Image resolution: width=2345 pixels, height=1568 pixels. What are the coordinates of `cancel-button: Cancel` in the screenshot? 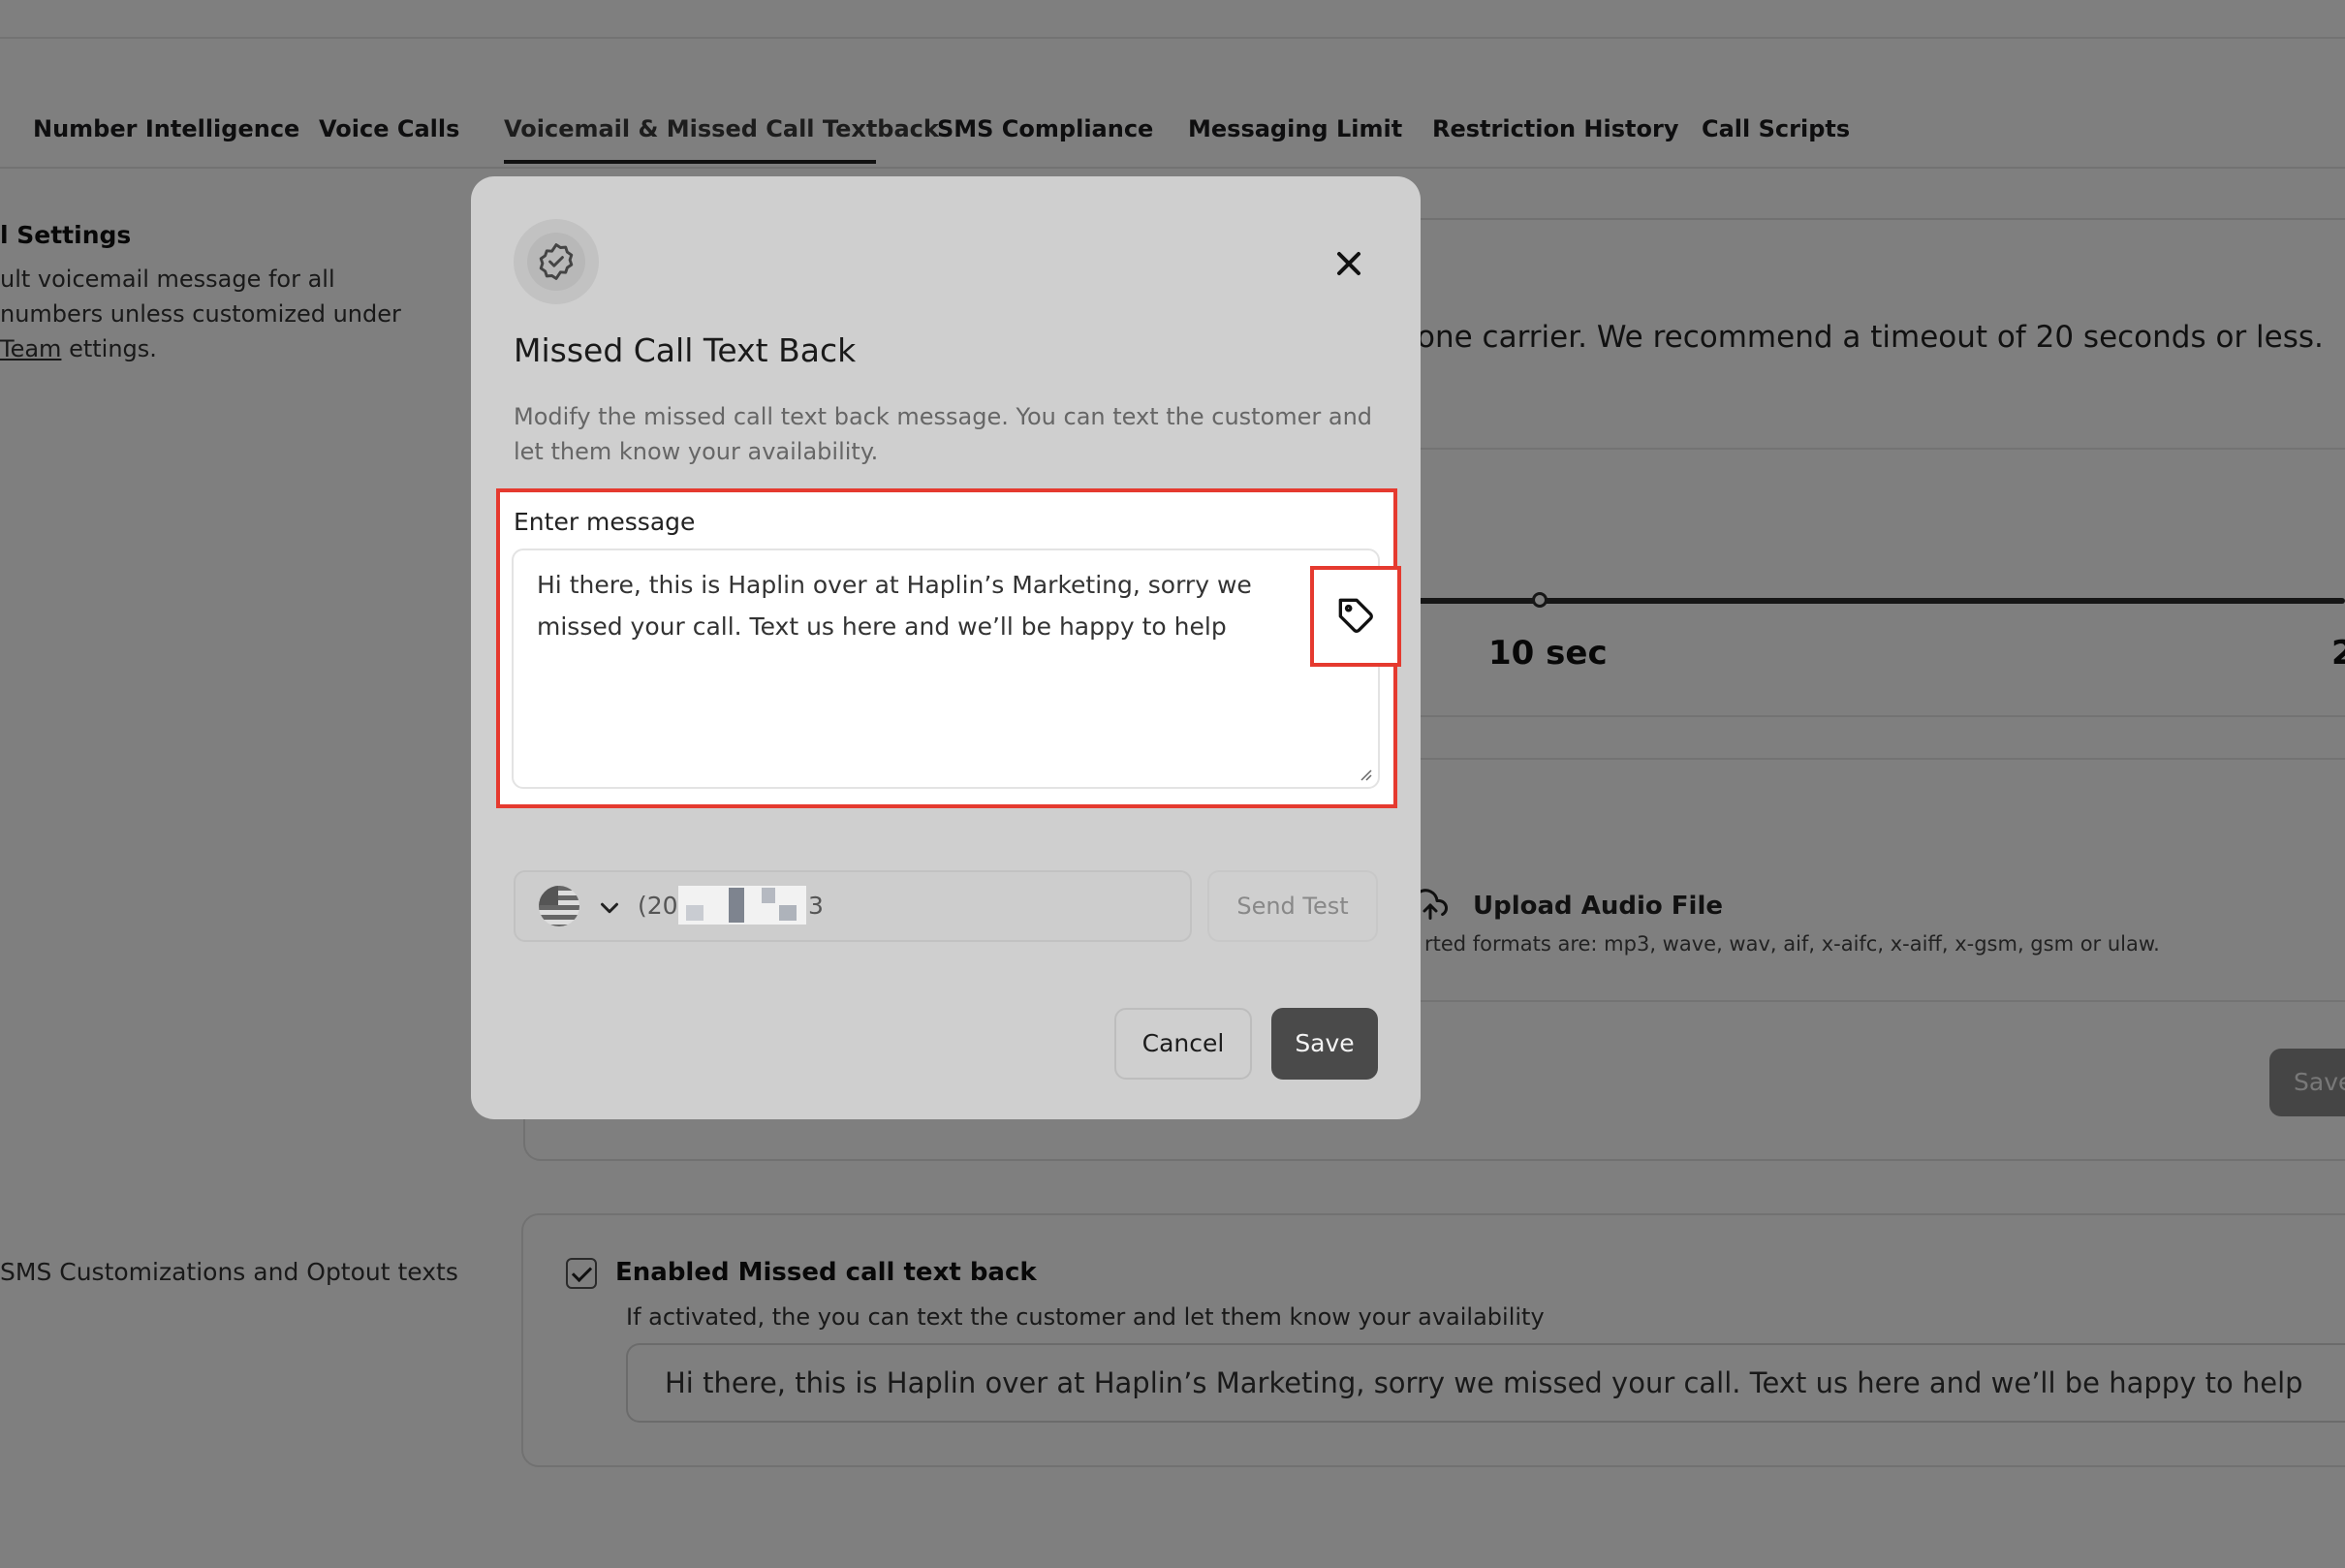 It's located at (1183, 1044).